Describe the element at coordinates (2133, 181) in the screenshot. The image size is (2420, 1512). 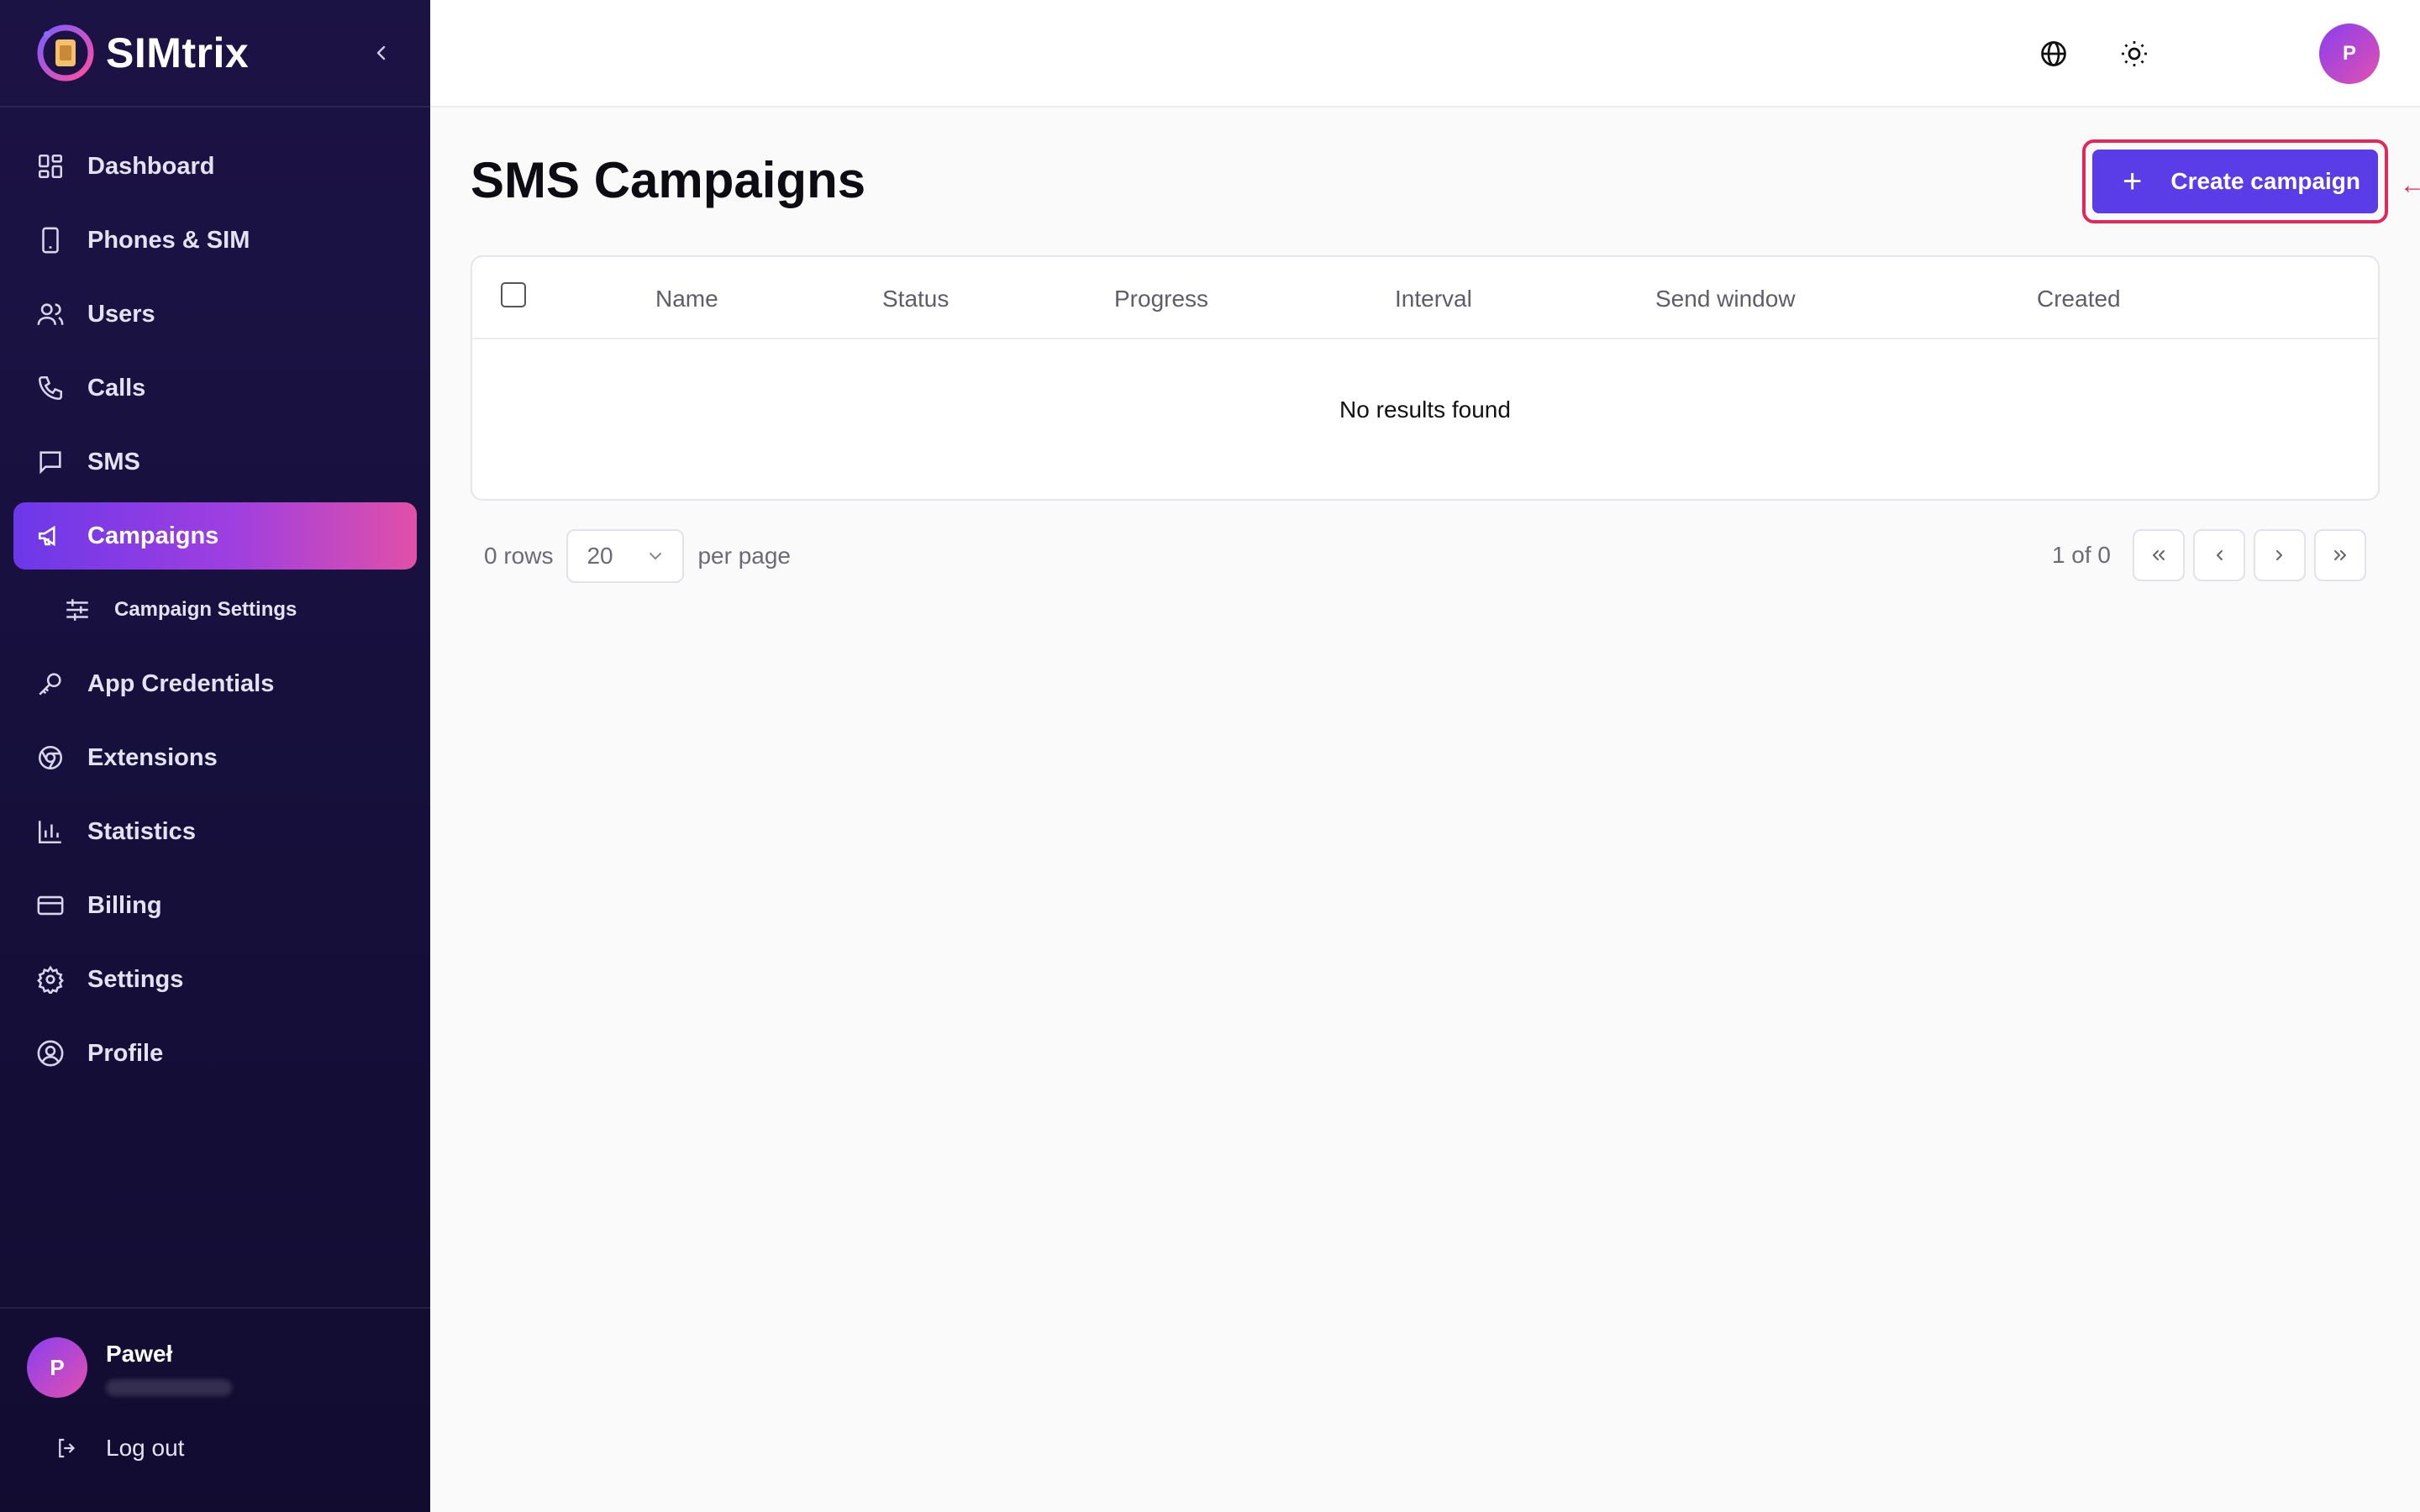
I see `plus-icon: +` at that location.